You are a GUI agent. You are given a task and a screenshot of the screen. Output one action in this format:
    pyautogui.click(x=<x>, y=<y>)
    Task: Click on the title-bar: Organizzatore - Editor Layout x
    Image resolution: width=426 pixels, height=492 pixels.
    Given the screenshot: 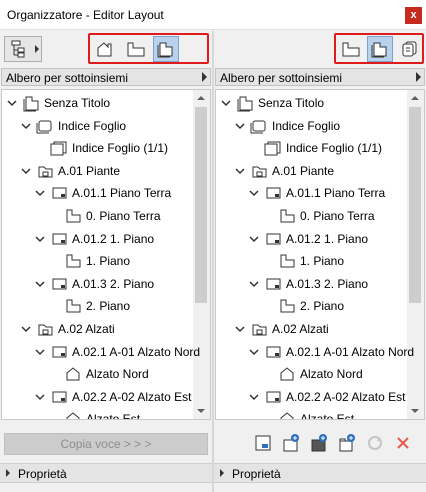 What is the action you would take?
    pyautogui.click(x=213, y=15)
    